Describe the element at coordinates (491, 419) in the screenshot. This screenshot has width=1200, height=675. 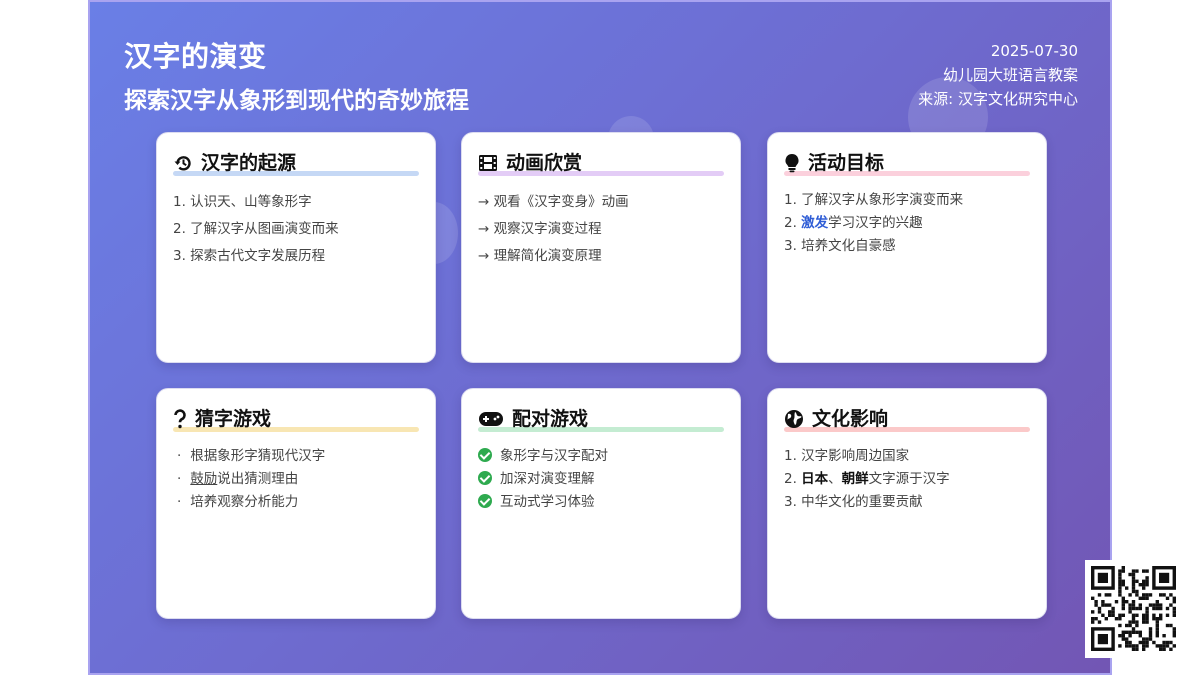
I see `gamepad-icon` at that location.